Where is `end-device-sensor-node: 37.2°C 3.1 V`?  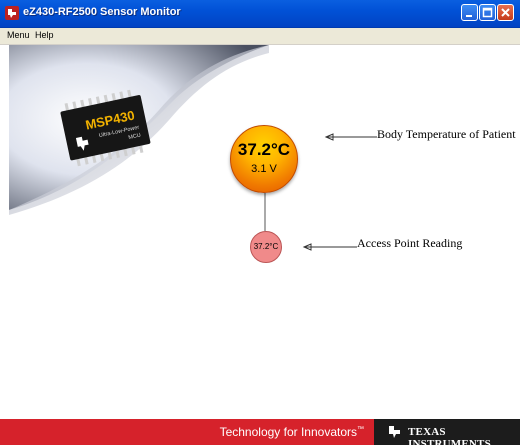 end-device-sensor-node: 37.2°C 3.1 V is located at coordinates (264, 159).